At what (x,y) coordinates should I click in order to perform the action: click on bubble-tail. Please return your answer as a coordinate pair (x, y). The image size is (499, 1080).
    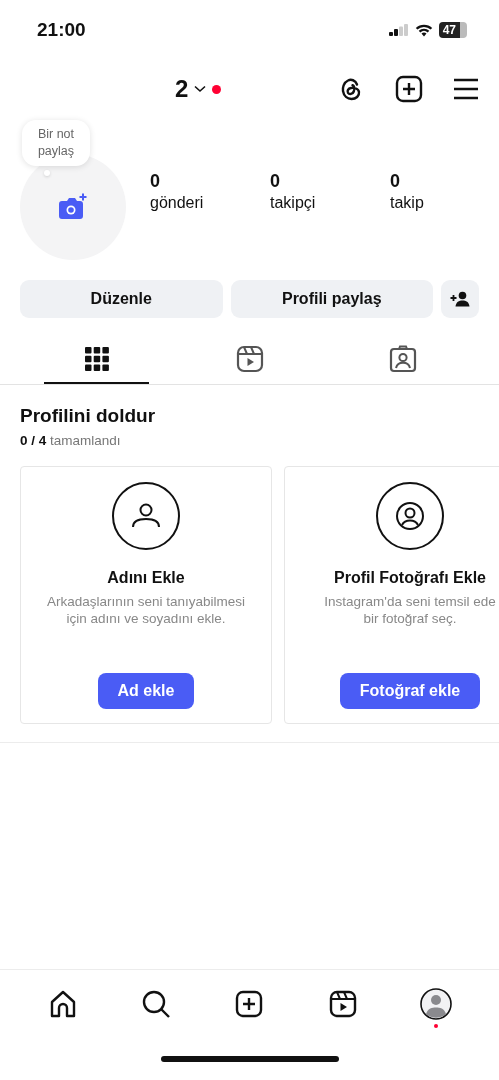
    Looking at the image, I should click on (47, 173).